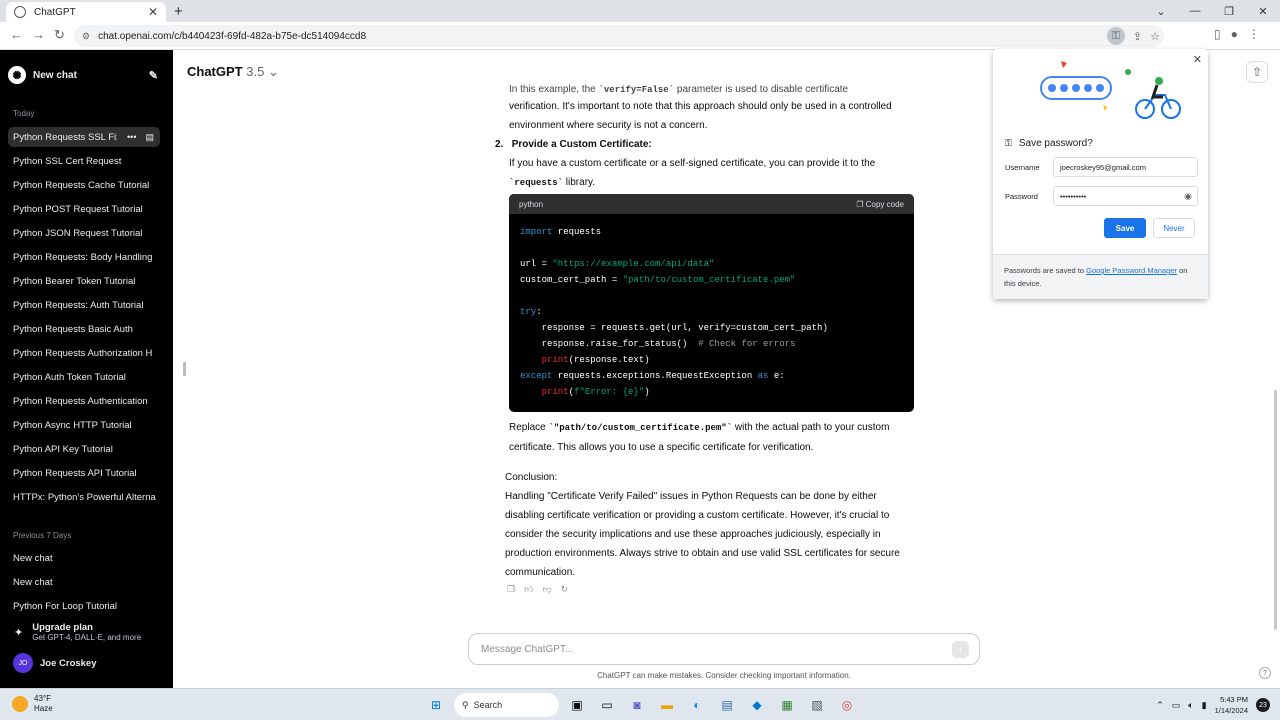 Image resolution: width=1280 pixels, height=720 pixels. Describe the element at coordinates (184, 369) in the screenshot. I see `sidebar-collapse-handle` at that location.